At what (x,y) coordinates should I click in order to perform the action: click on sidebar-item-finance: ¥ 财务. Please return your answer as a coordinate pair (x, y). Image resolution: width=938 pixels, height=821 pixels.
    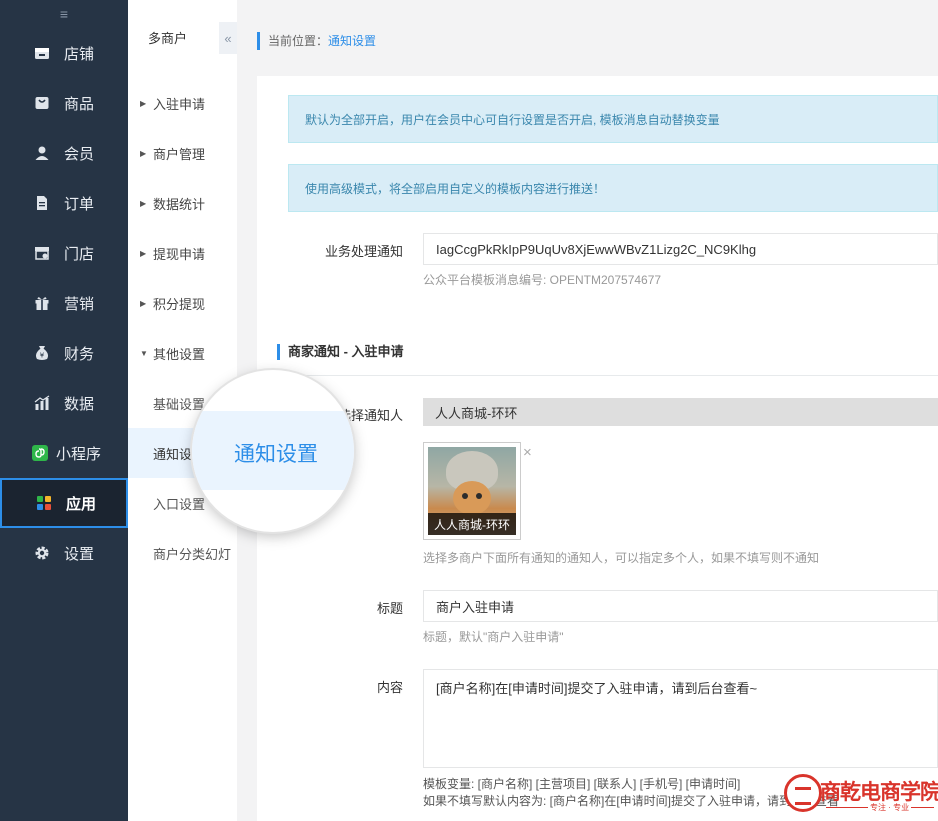
    Looking at the image, I should click on (64, 353).